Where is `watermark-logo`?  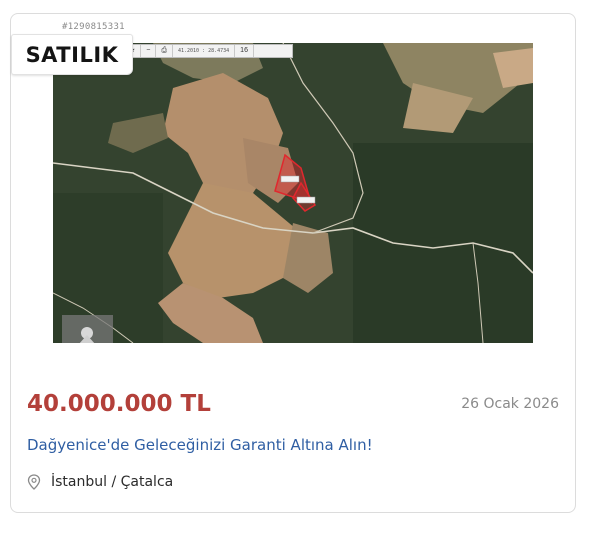 watermark-logo is located at coordinates (87, 329).